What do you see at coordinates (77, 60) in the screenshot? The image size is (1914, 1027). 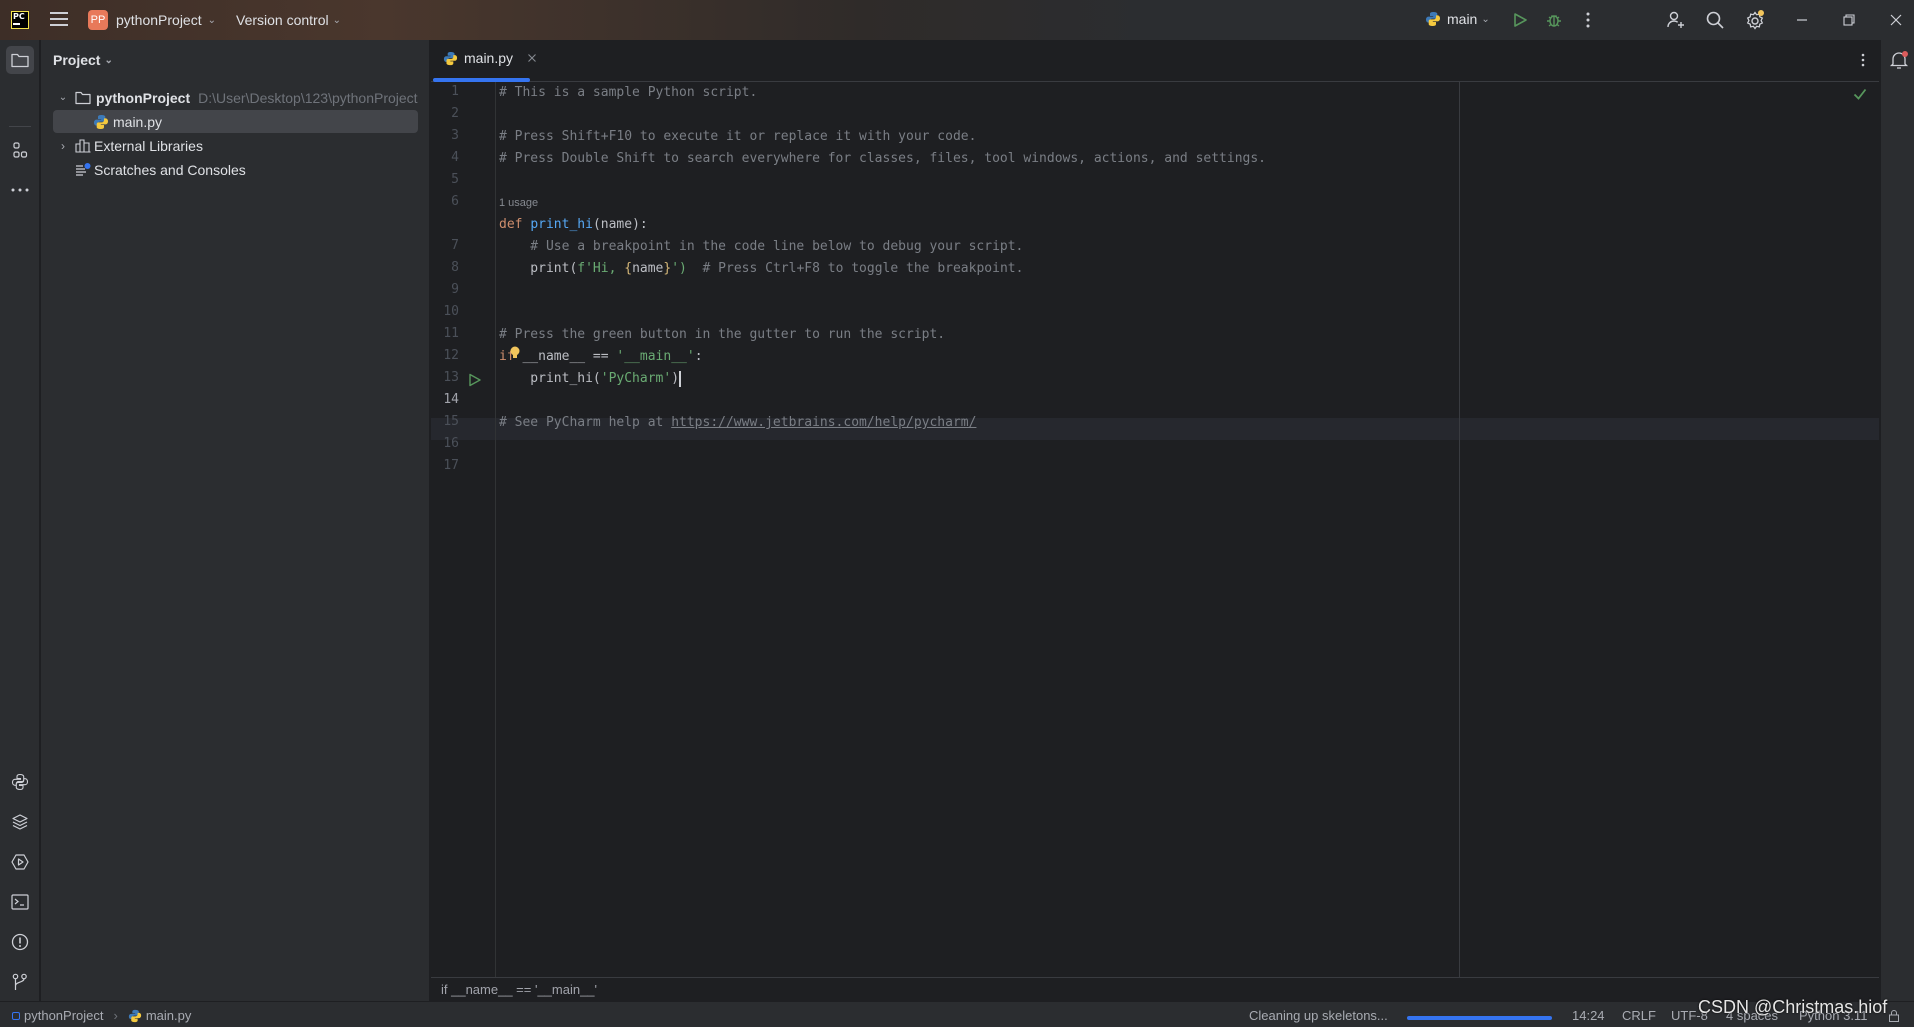 I see `project-panel-title: Project` at bounding box center [77, 60].